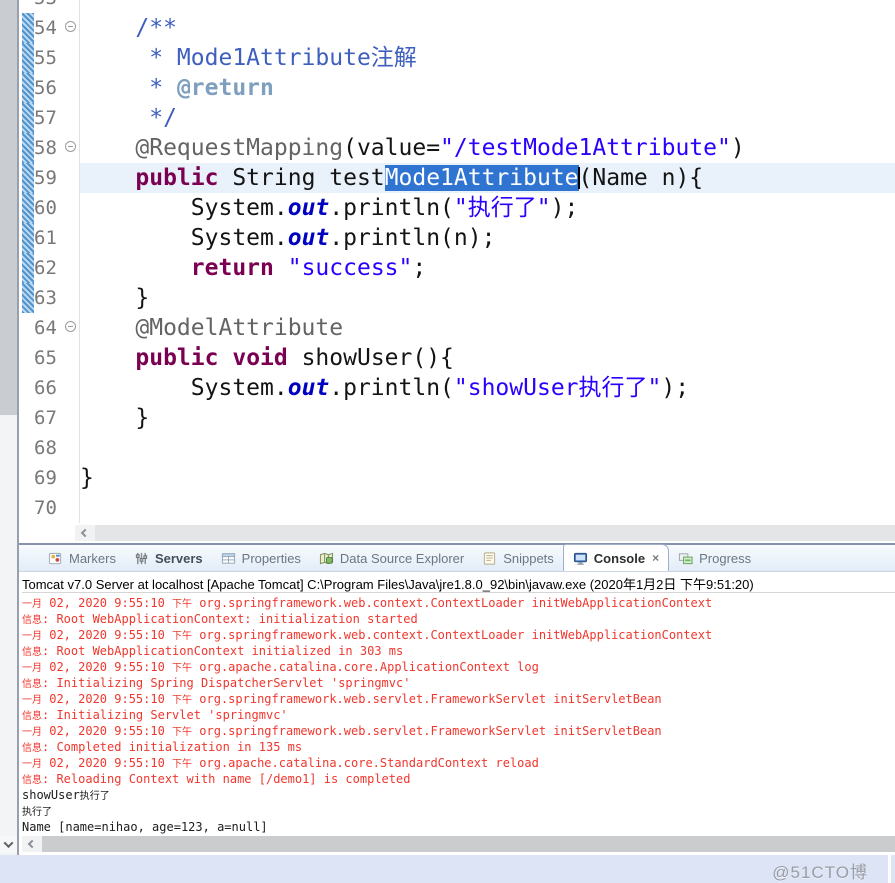 Image resolution: width=895 pixels, height=883 pixels. I want to click on code-line-62: 62 return "success";, so click(457, 268).